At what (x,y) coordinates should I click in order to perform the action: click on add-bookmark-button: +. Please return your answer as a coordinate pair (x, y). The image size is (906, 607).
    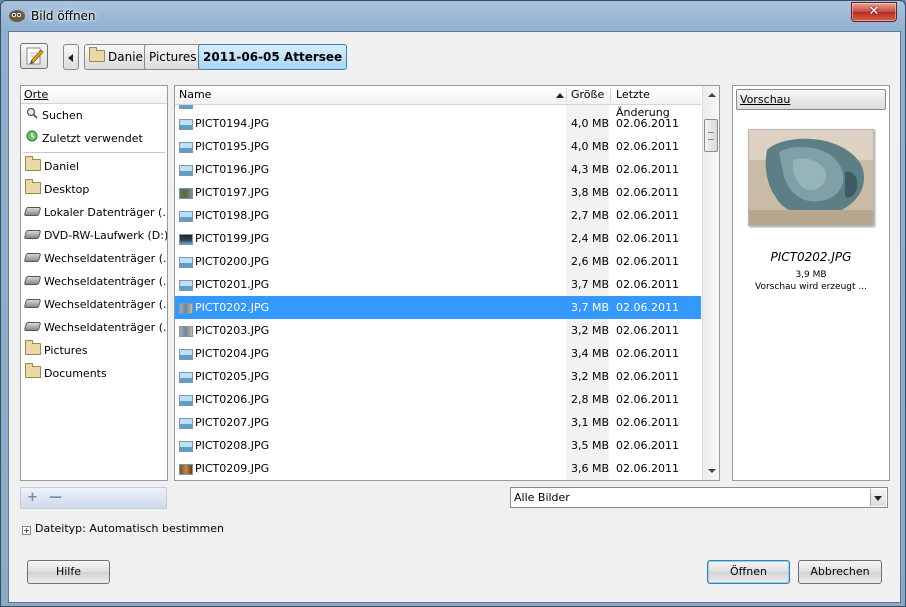
    Looking at the image, I should click on (32, 497).